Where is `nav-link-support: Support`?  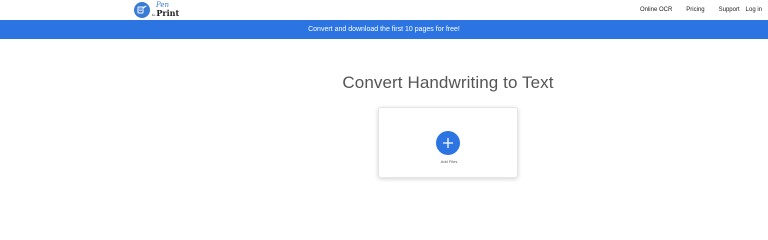
nav-link-support: Support is located at coordinates (729, 10).